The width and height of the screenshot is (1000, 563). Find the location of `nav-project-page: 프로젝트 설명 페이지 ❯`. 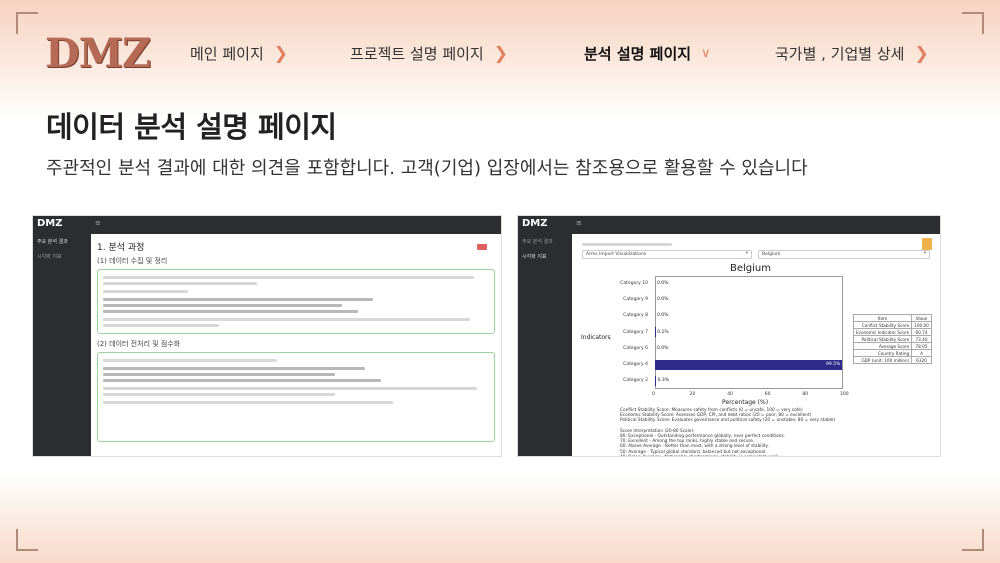

nav-project-page: 프로젝트 설명 페이지 ❯ is located at coordinates (429, 53).